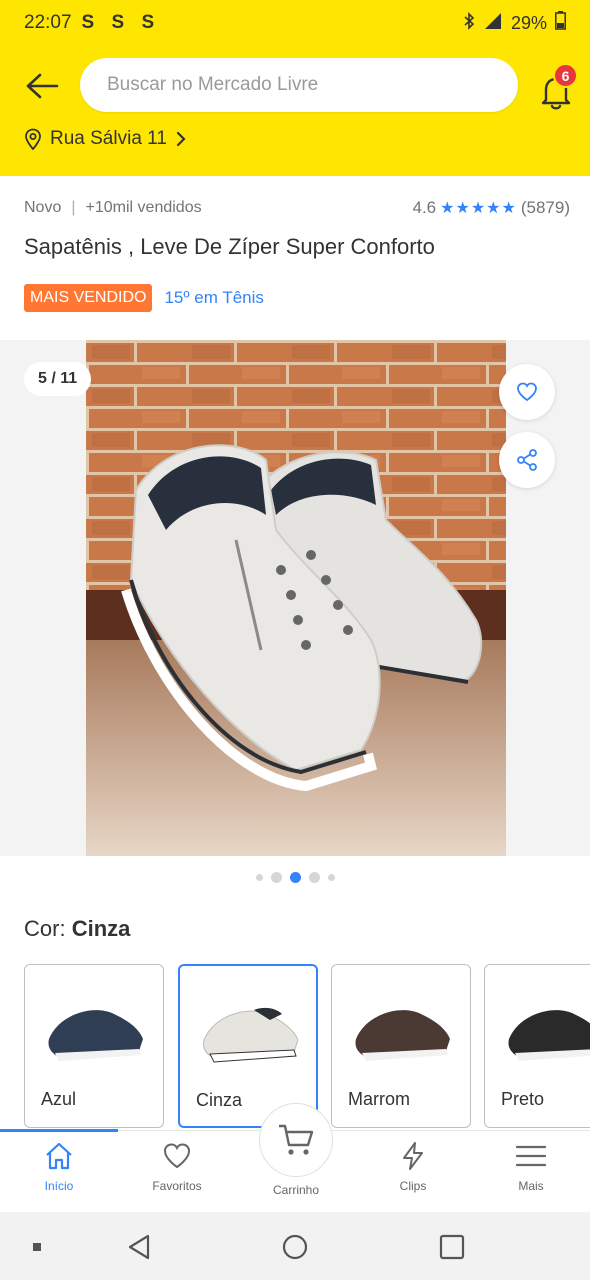  What do you see at coordinates (565, 75) in the screenshot?
I see `notification-badge: 6` at bounding box center [565, 75].